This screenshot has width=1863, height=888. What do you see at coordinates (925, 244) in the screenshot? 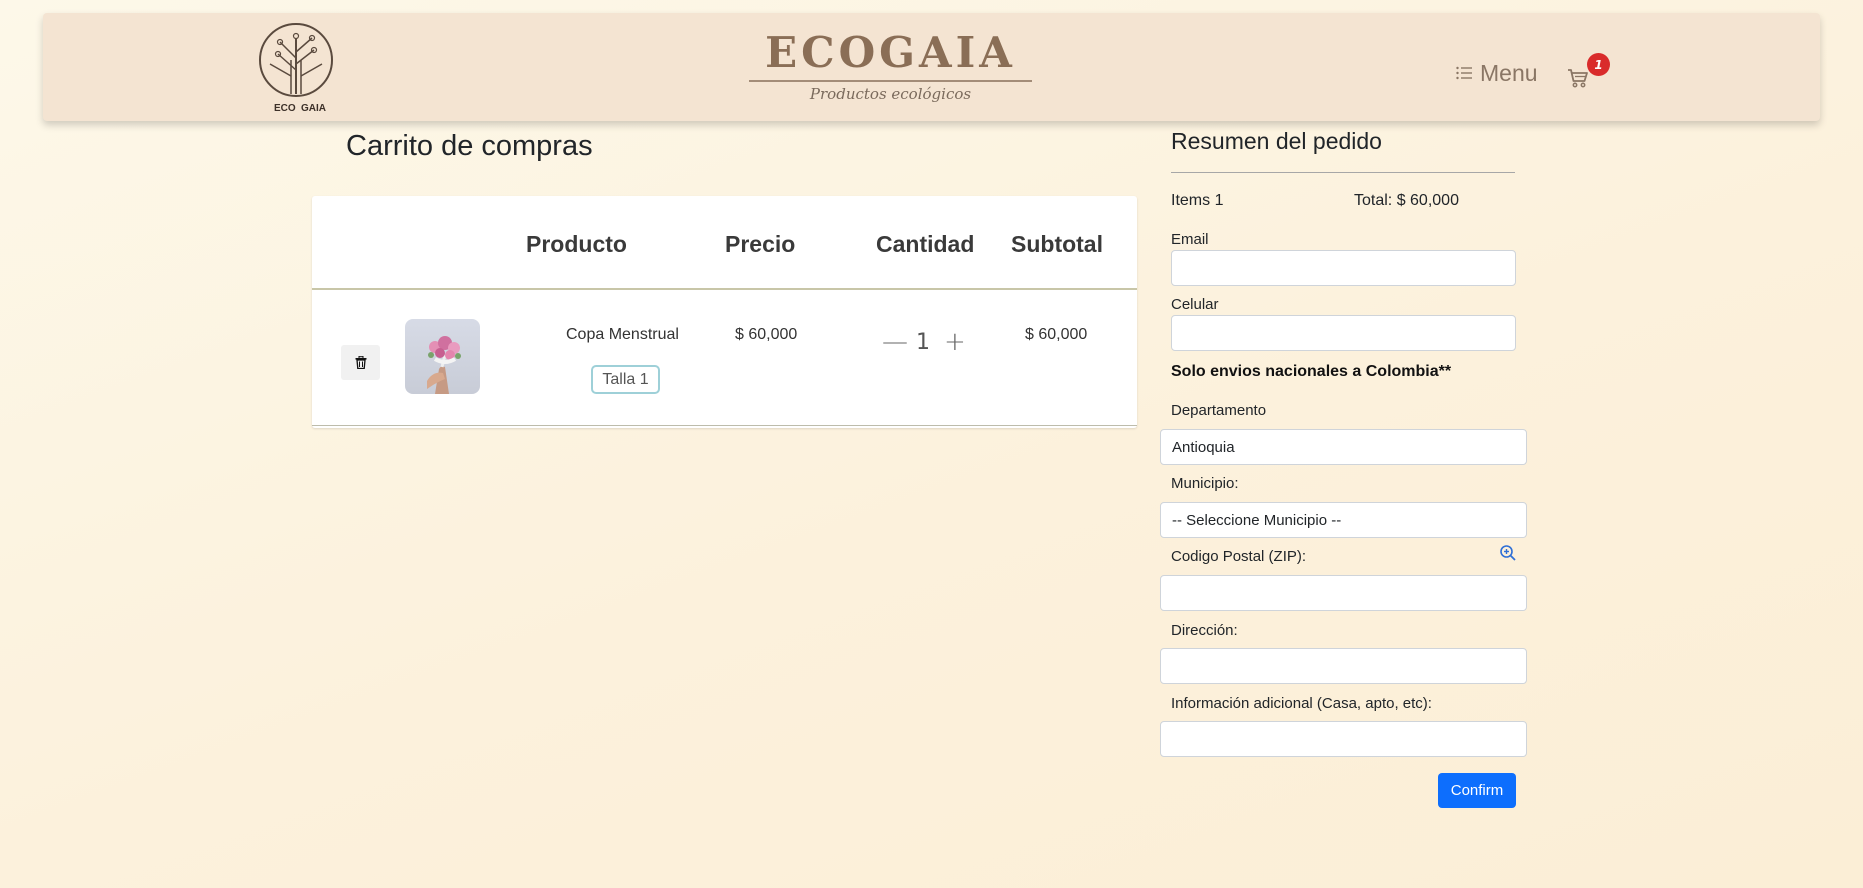
I see `column-header-quantity: Cantidad` at bounding box center [925, 244].